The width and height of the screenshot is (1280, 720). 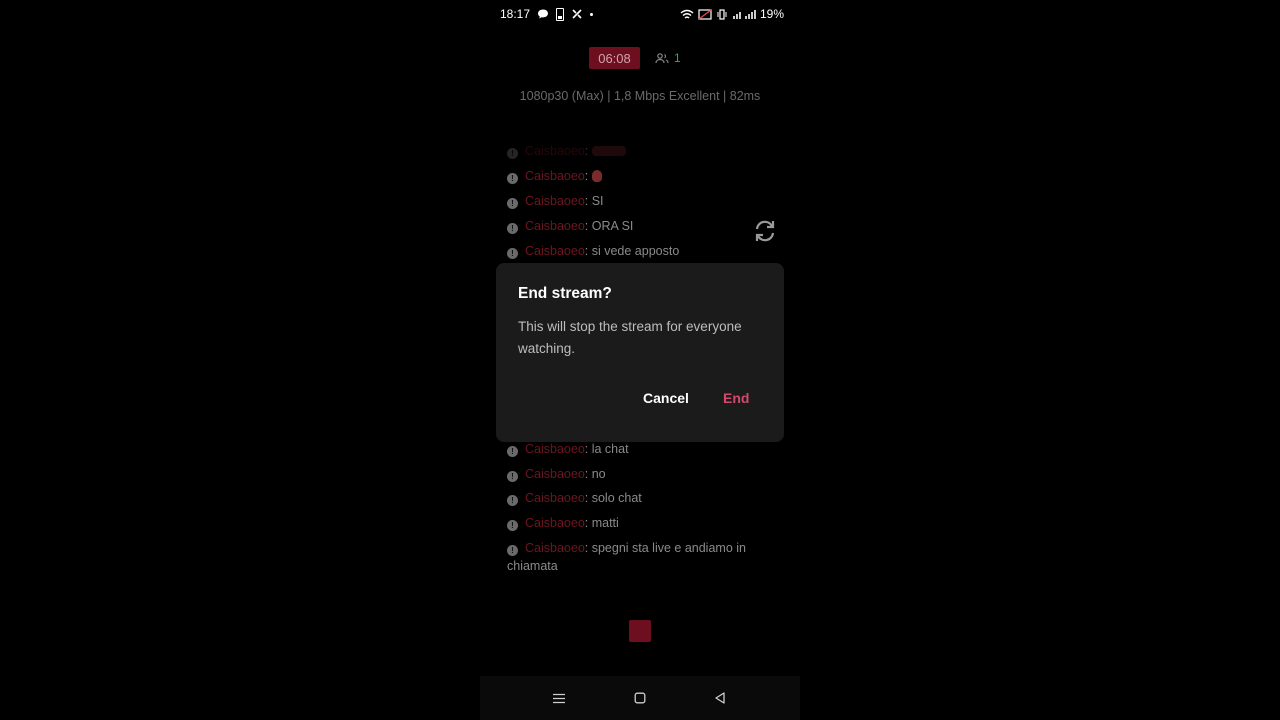 I want to click on chat-text: no, so click(x=598, y=474).